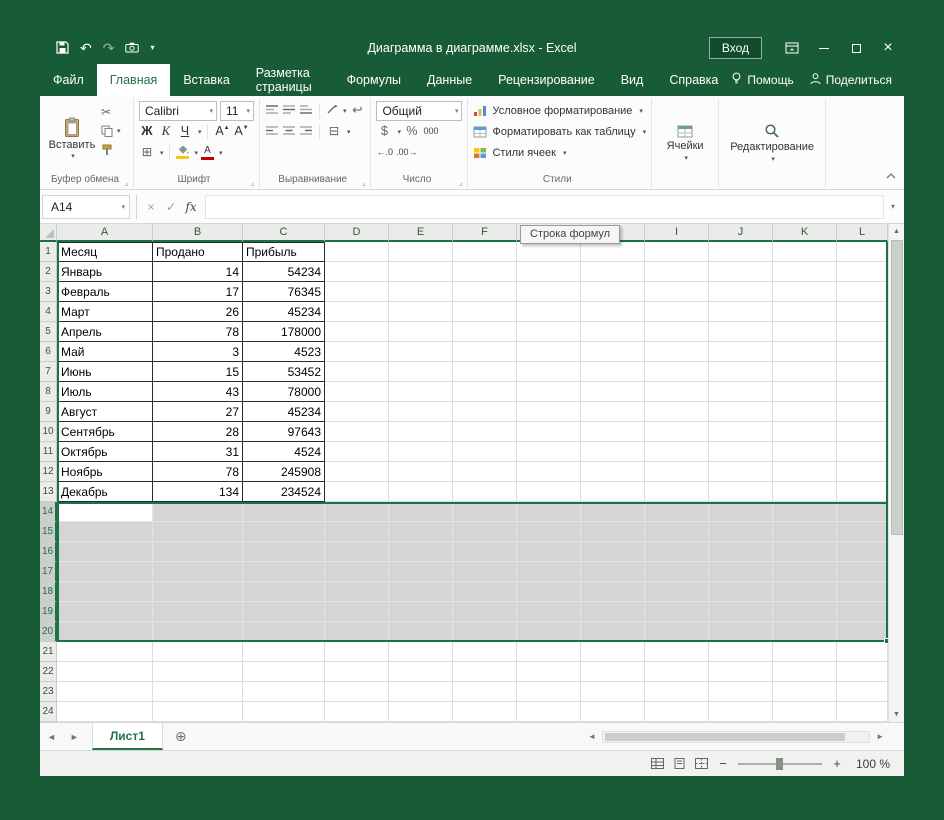 Image resolution: width=944 pixels, height=820 pixels. I want to click on conditional-formatting-button: Условное форматирование ▾, so click(559, 110).